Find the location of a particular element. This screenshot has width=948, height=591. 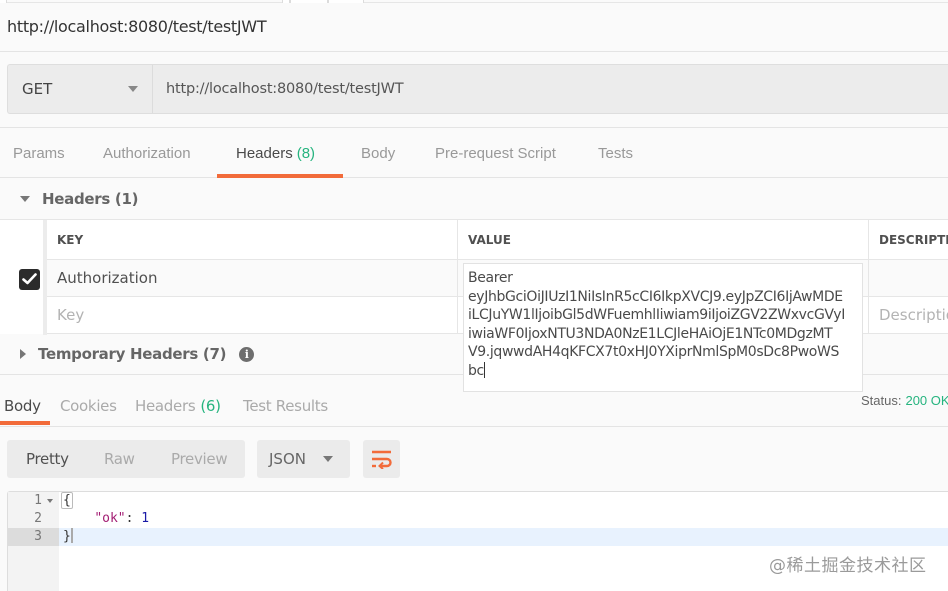

tab-params: Params is located at coordinates (39, 153).